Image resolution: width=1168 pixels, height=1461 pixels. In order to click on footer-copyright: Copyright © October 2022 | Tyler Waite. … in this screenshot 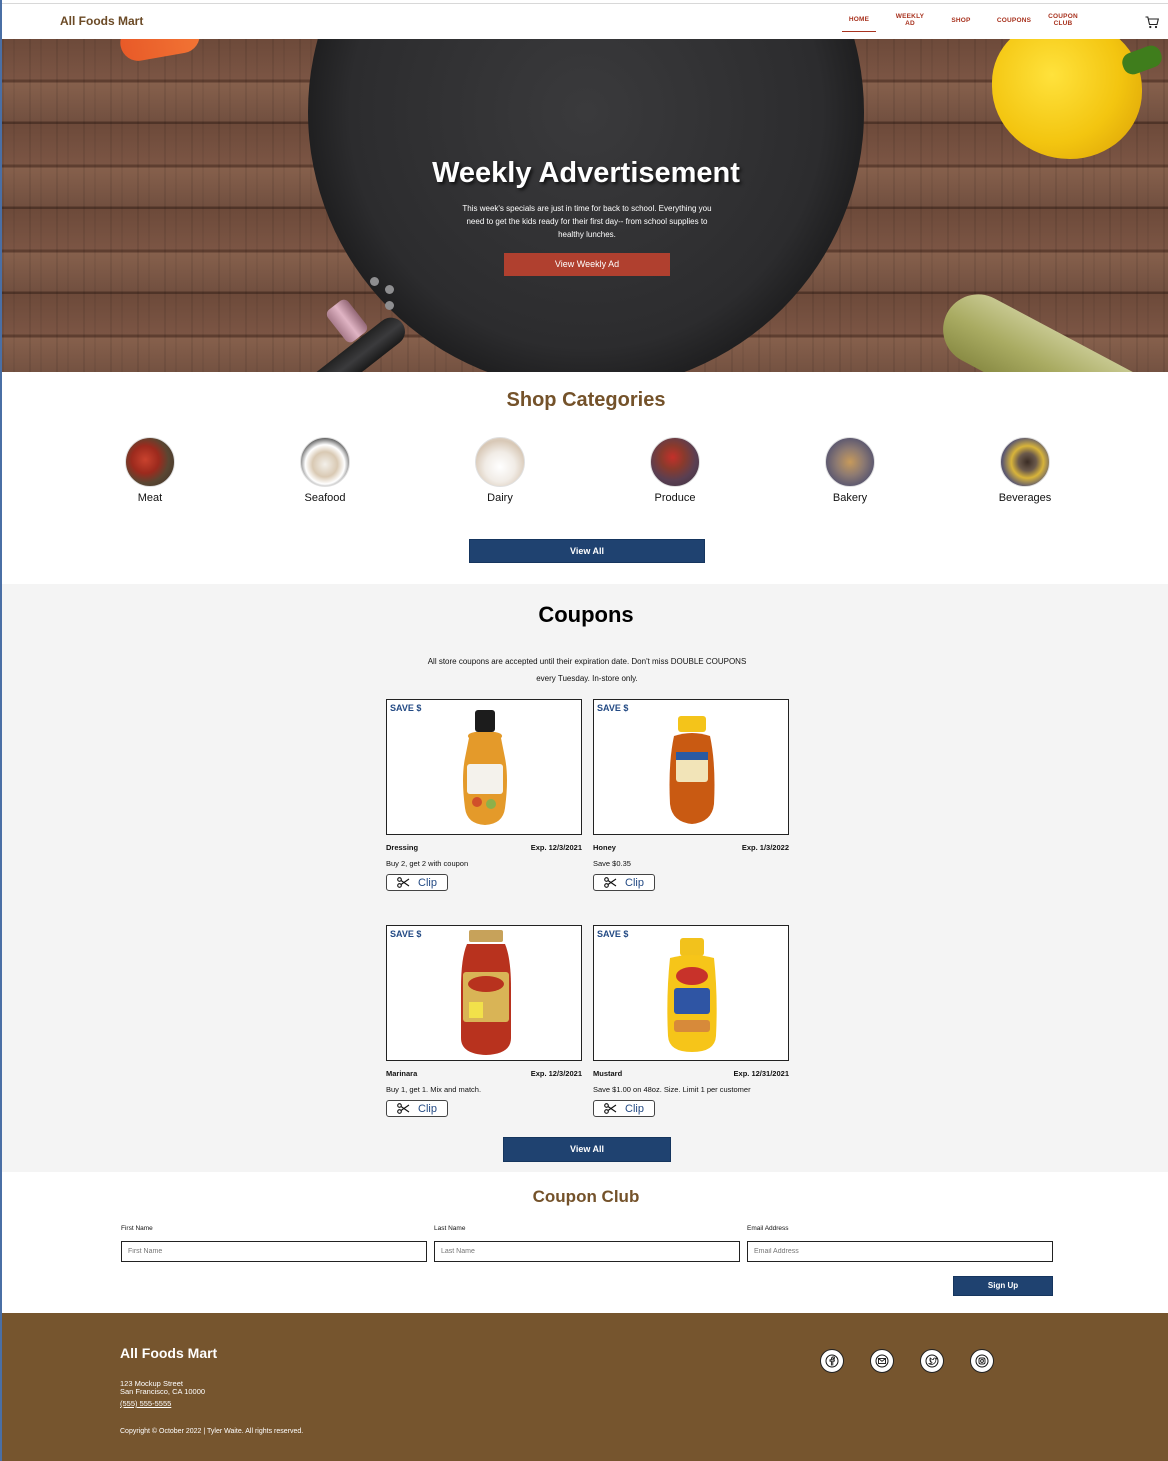, I will do `click(212, 1431)`.